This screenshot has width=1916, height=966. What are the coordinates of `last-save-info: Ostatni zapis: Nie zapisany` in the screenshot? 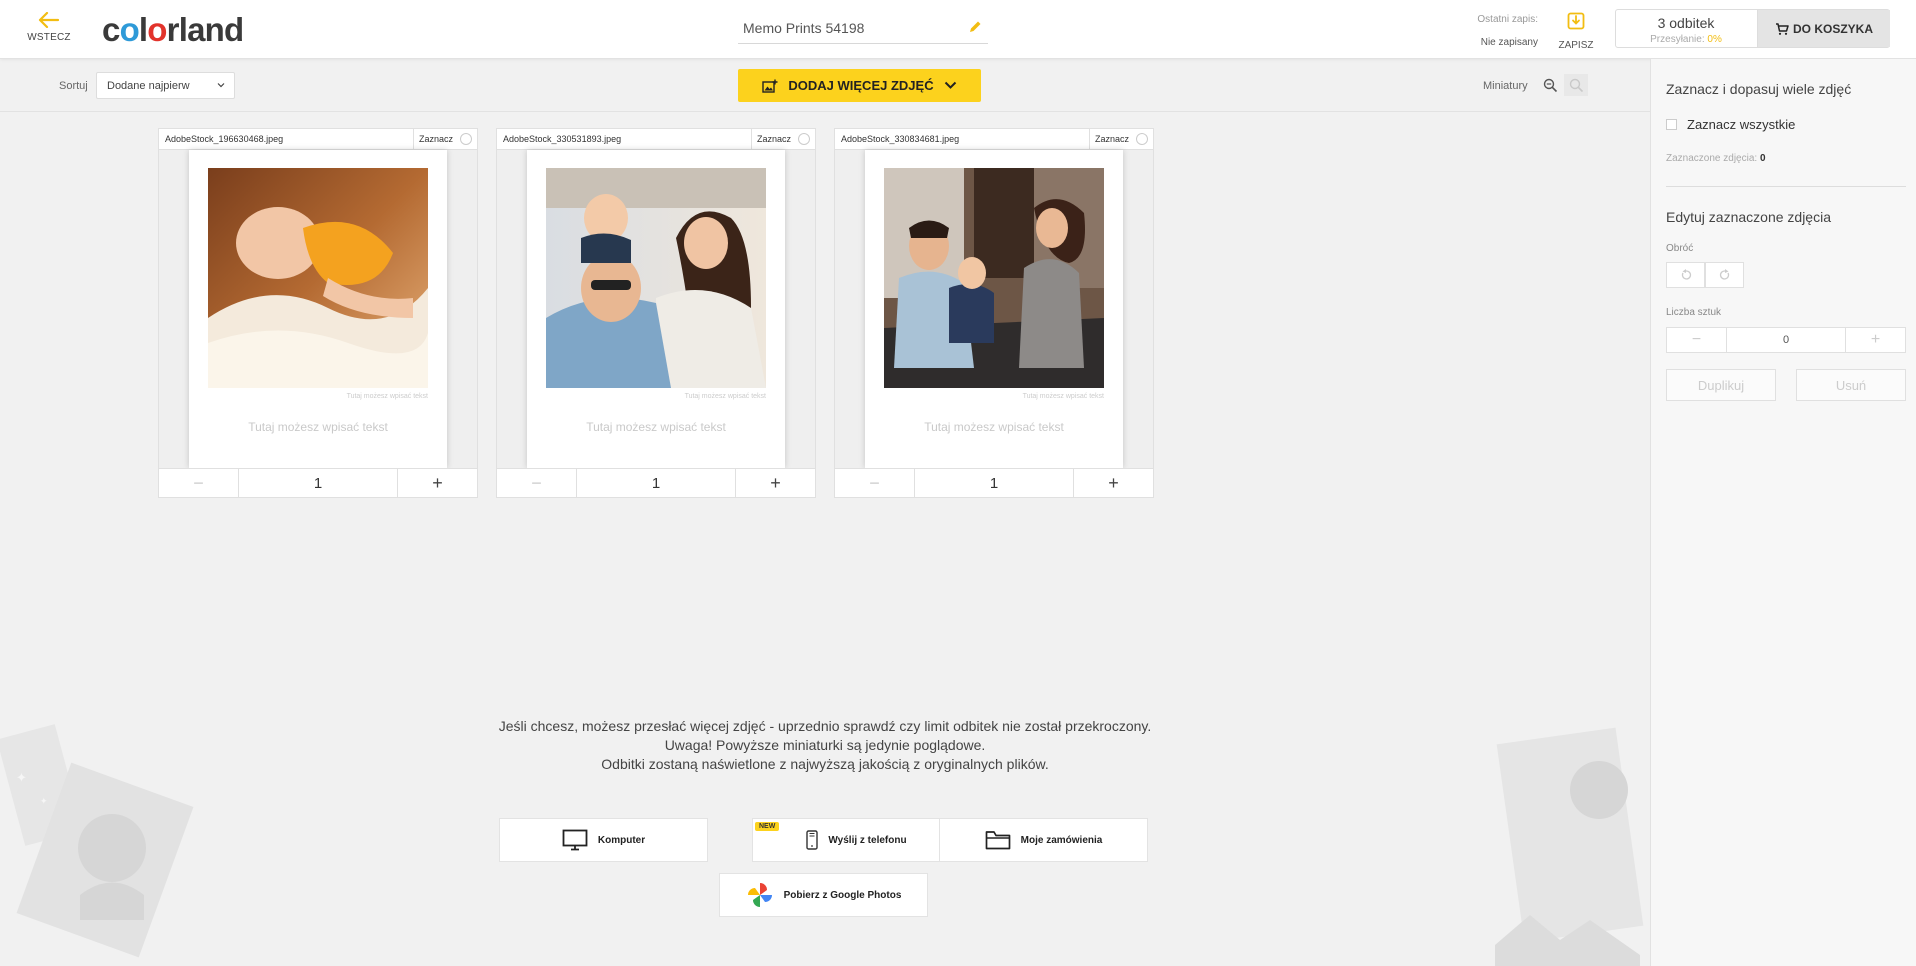 It's located at (1495, 31).